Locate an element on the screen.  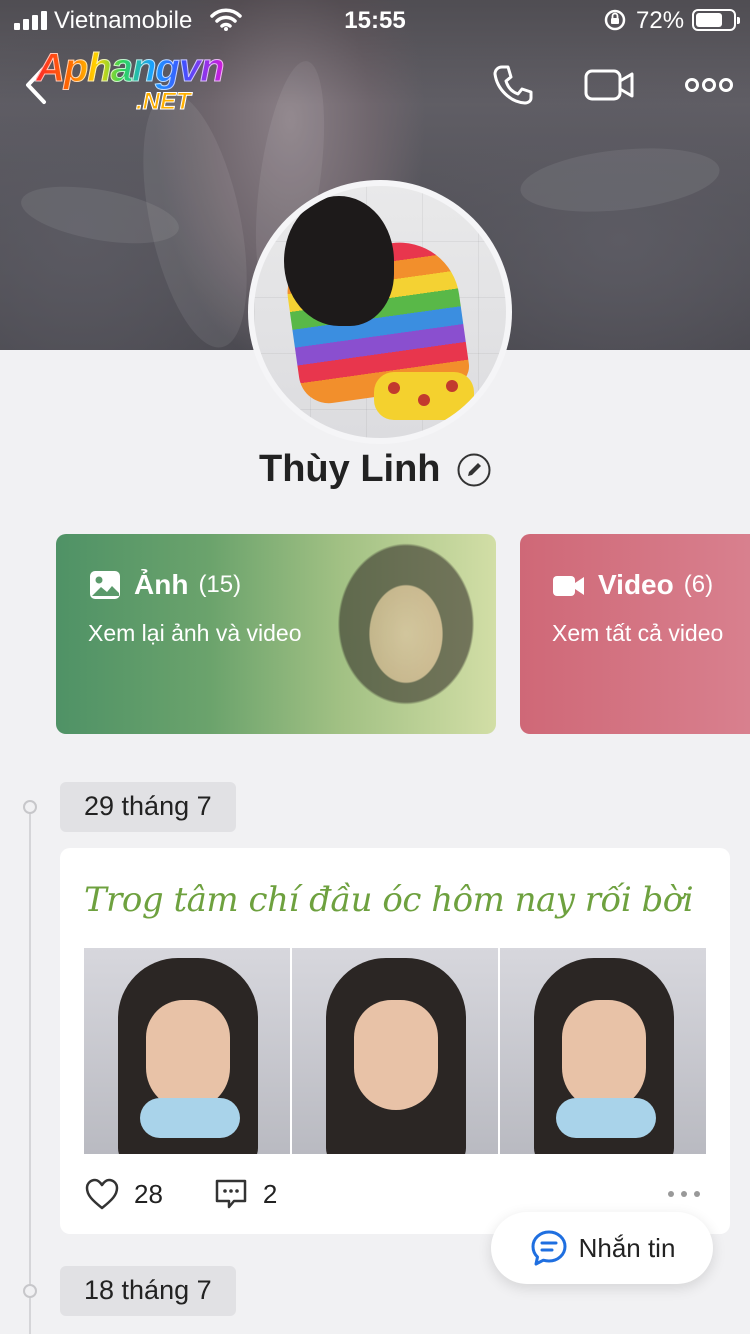
post-more-icon is located at coordinates (684, 1194).